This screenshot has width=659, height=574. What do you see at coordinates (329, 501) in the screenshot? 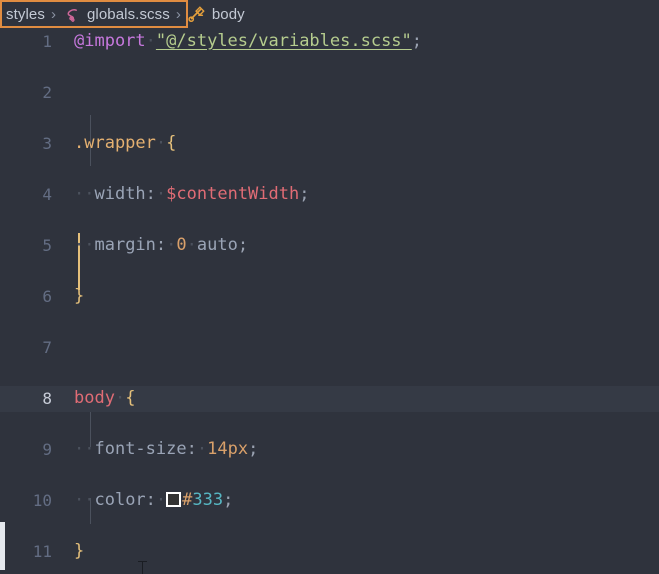
I see `editor-line: 10 ··color:· #333;` at bounding box center [329, 501].